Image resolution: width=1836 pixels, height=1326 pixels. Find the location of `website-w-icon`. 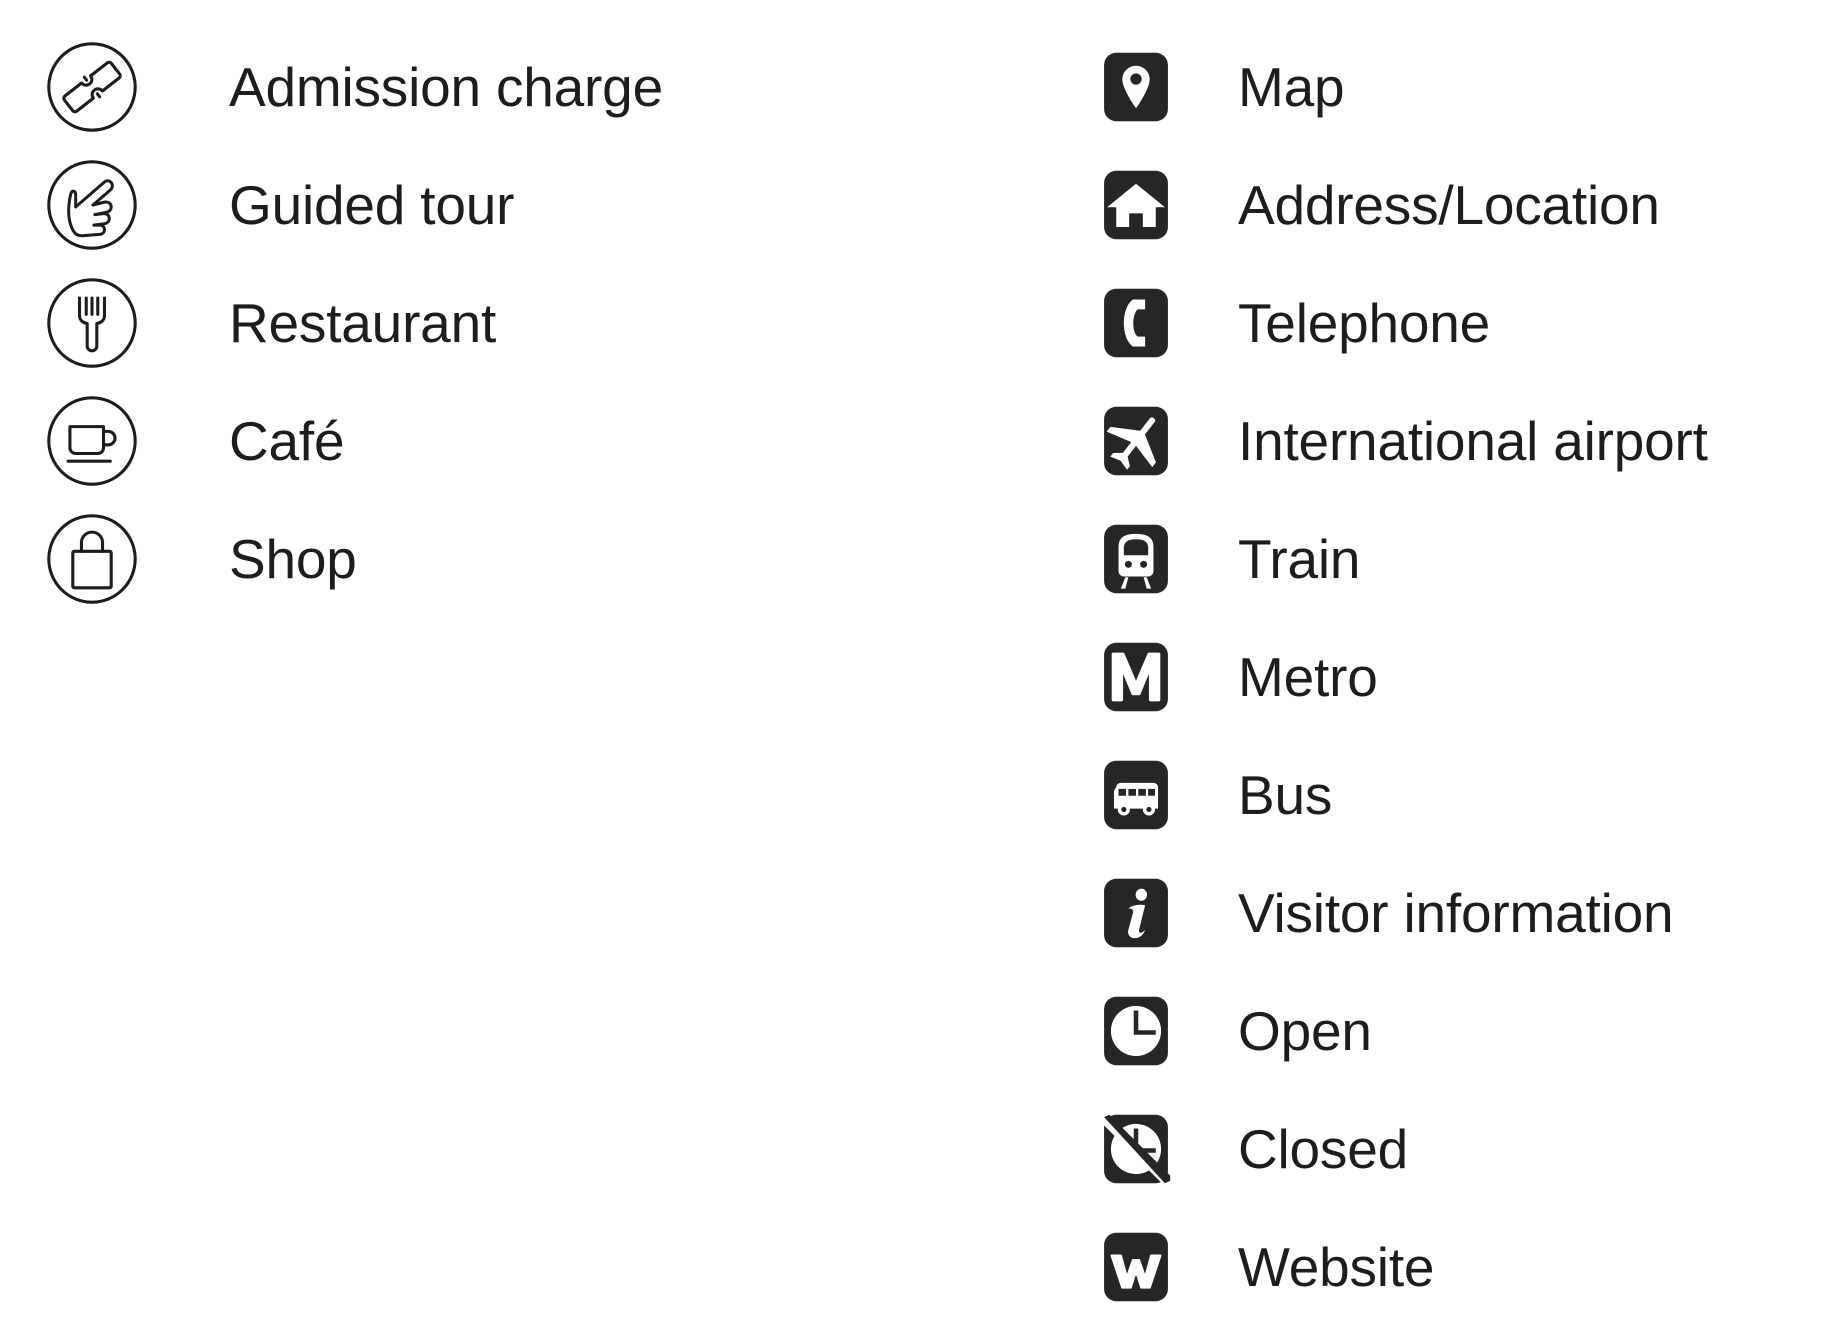

website-w-icon is located at coordinates (1136, 1267).